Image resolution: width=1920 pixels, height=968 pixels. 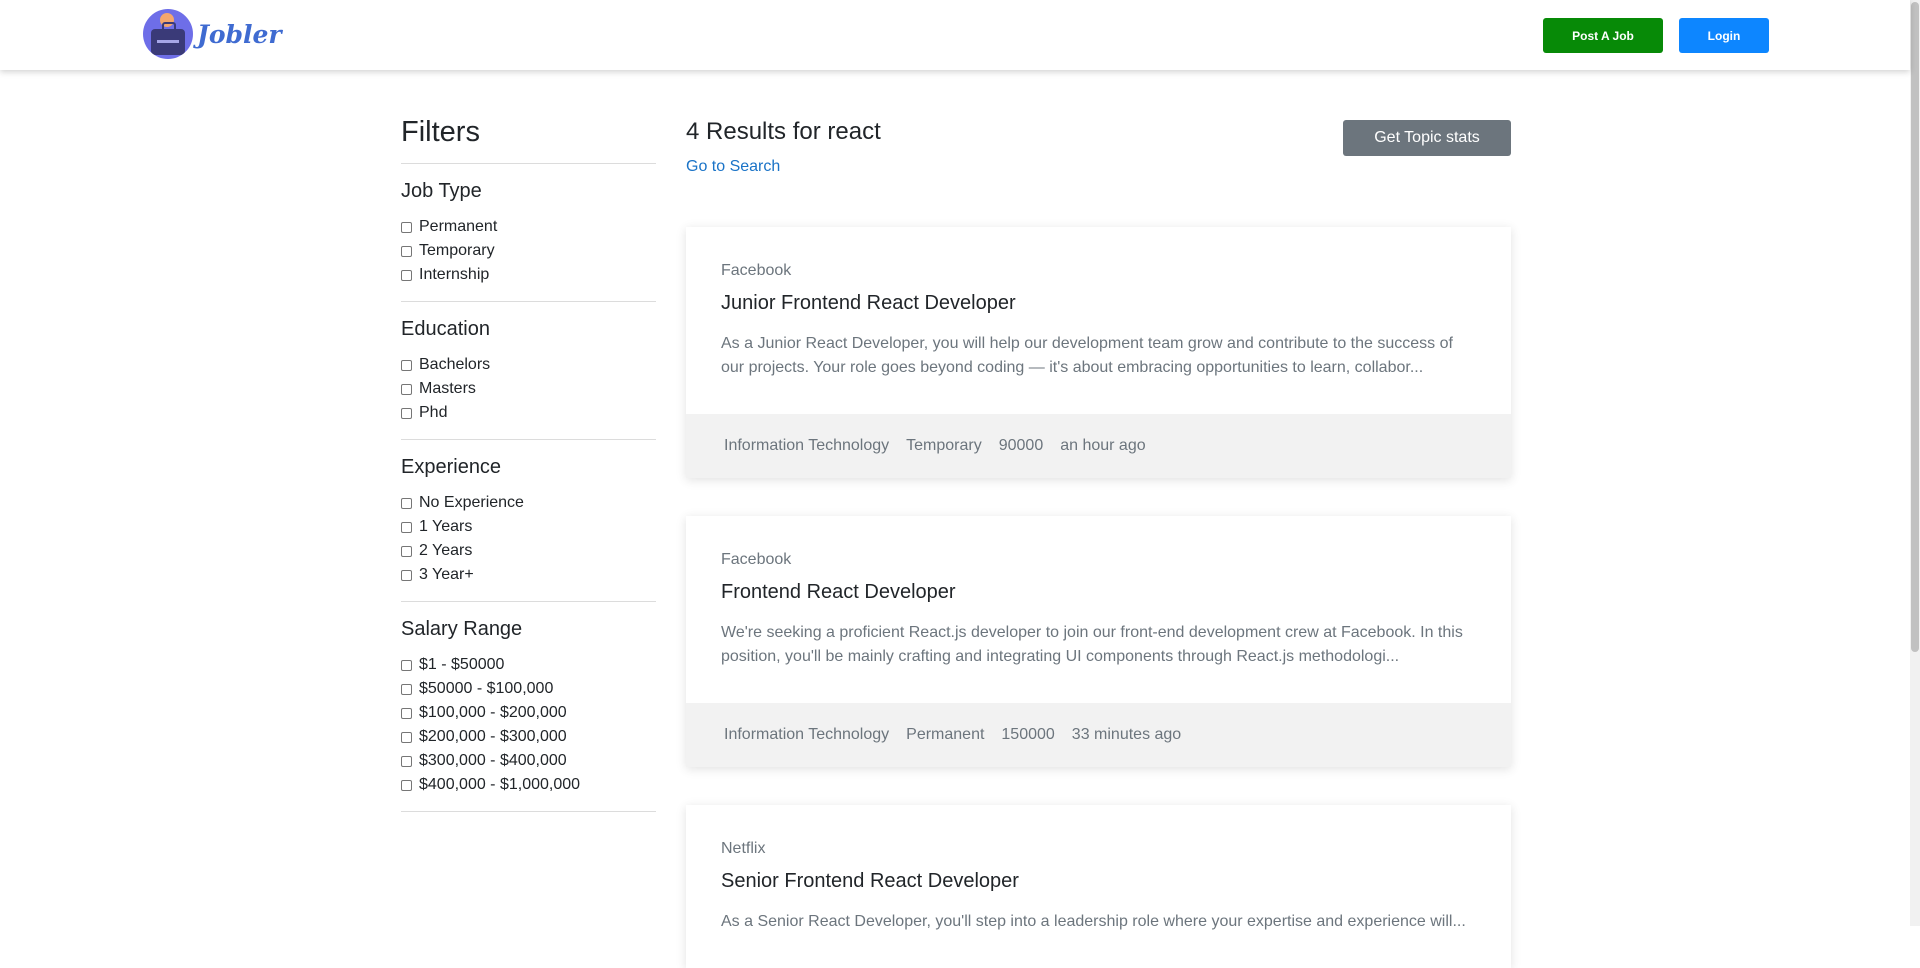 What do you see at coordinates (528, 413) in the screenshot?
I see `filter-option: Phd` at bounding box center [528, 413].